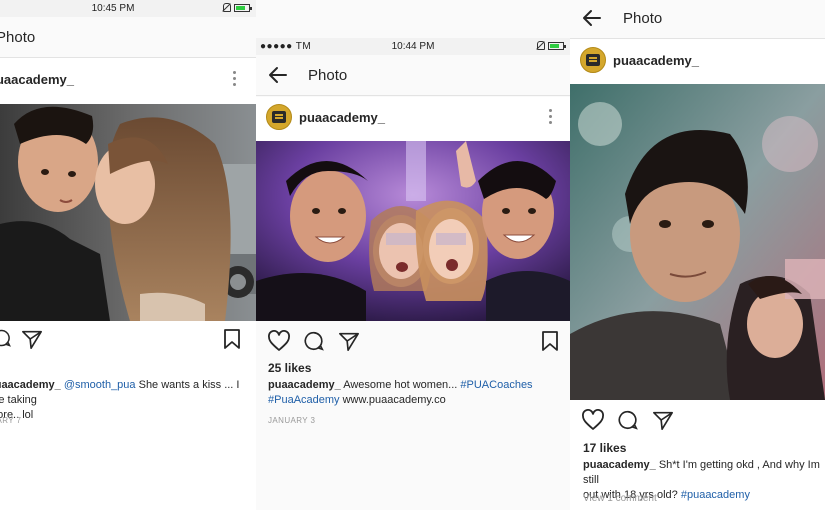  I want to click on post-date: JANUARY 3, so click(292, 420).